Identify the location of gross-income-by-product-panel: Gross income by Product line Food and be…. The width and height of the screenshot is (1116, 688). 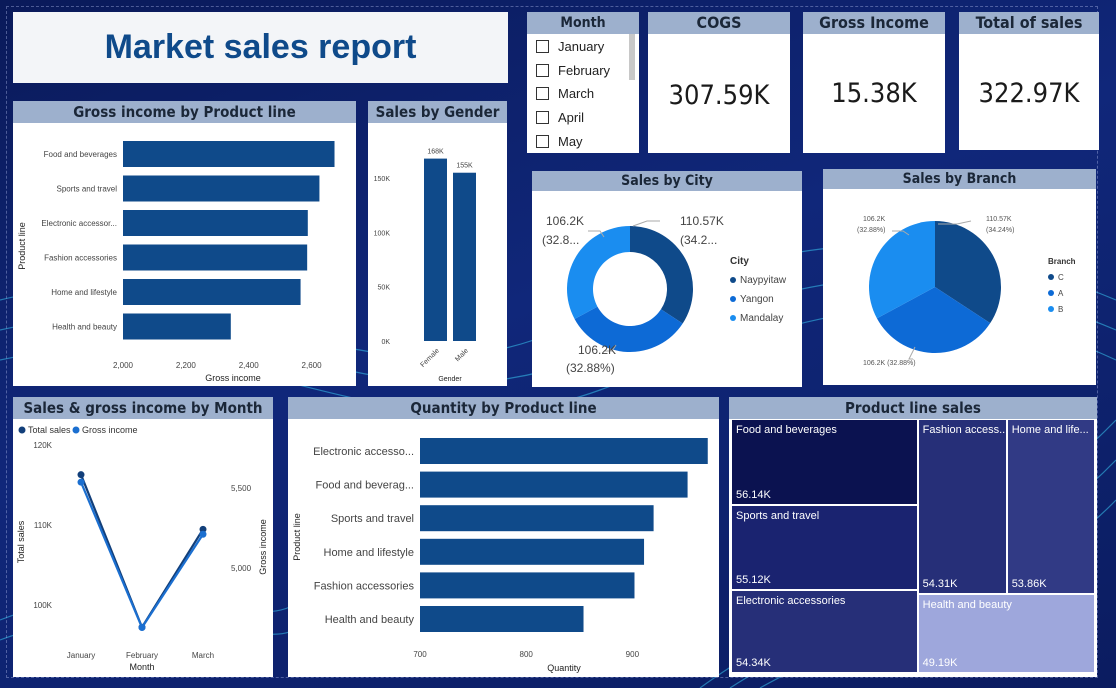
(184, 243).